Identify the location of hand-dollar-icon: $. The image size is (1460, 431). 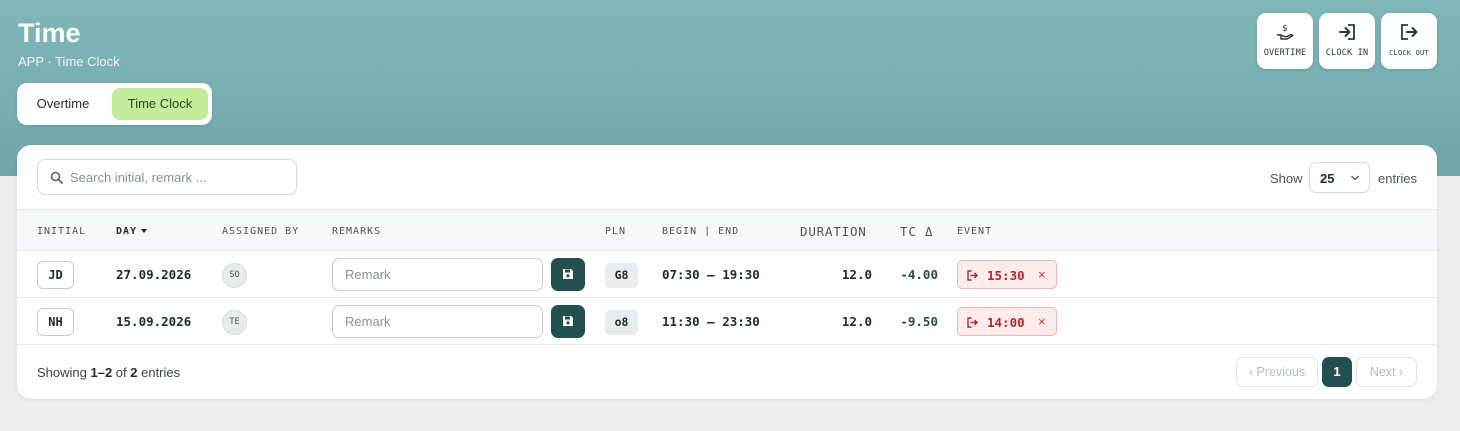
(1285, 32).